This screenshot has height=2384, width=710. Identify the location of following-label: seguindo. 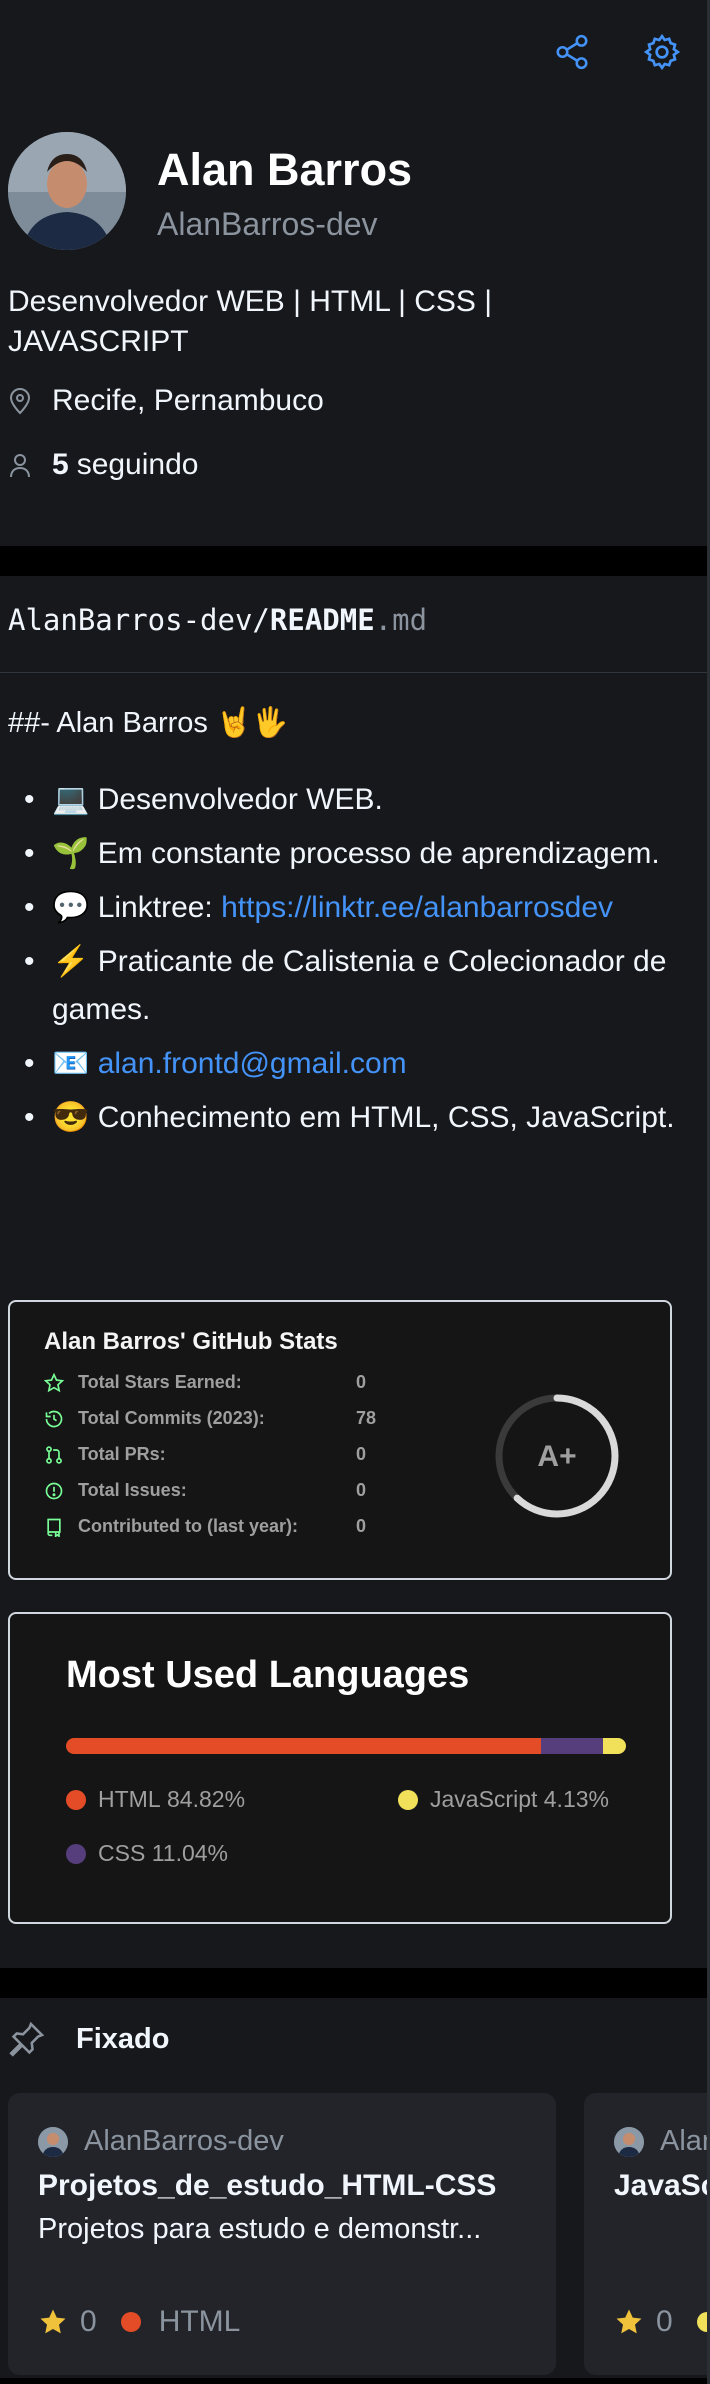
(137, 464).